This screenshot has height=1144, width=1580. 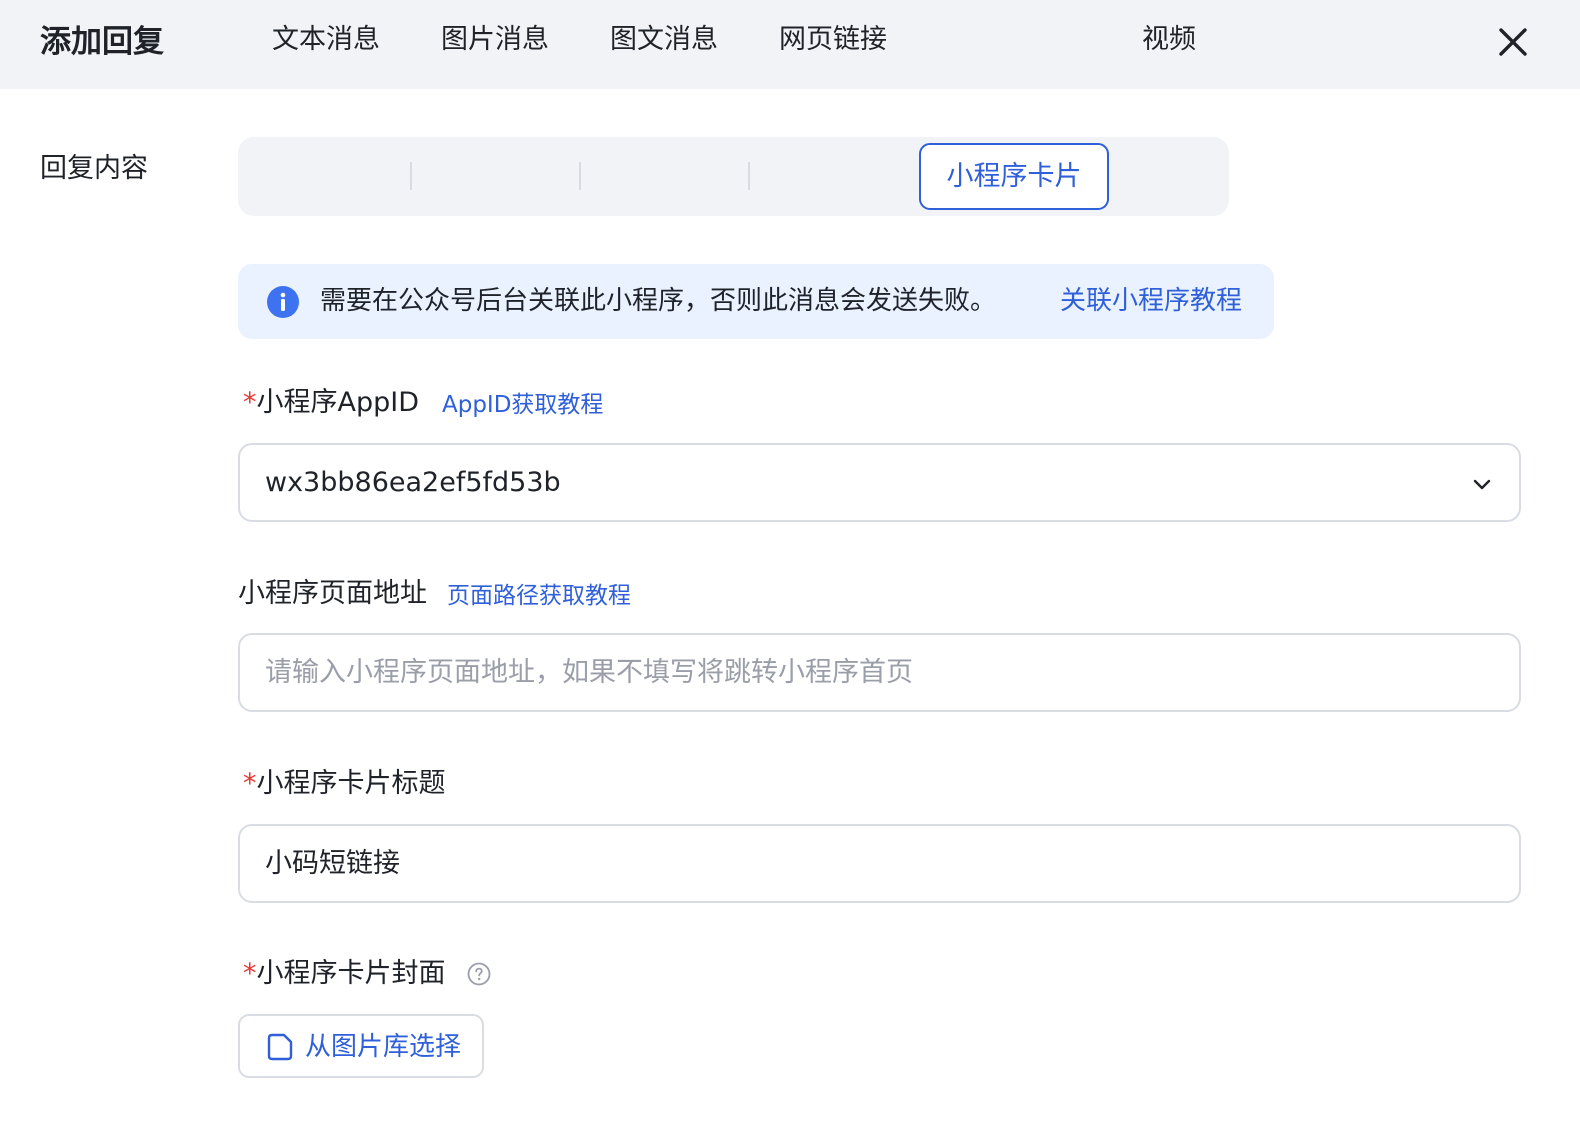 What do you see at coordinates (102, 42) in the screenshot?
I see `dialog-title: 添加回复` at bounding box center [102, 42].